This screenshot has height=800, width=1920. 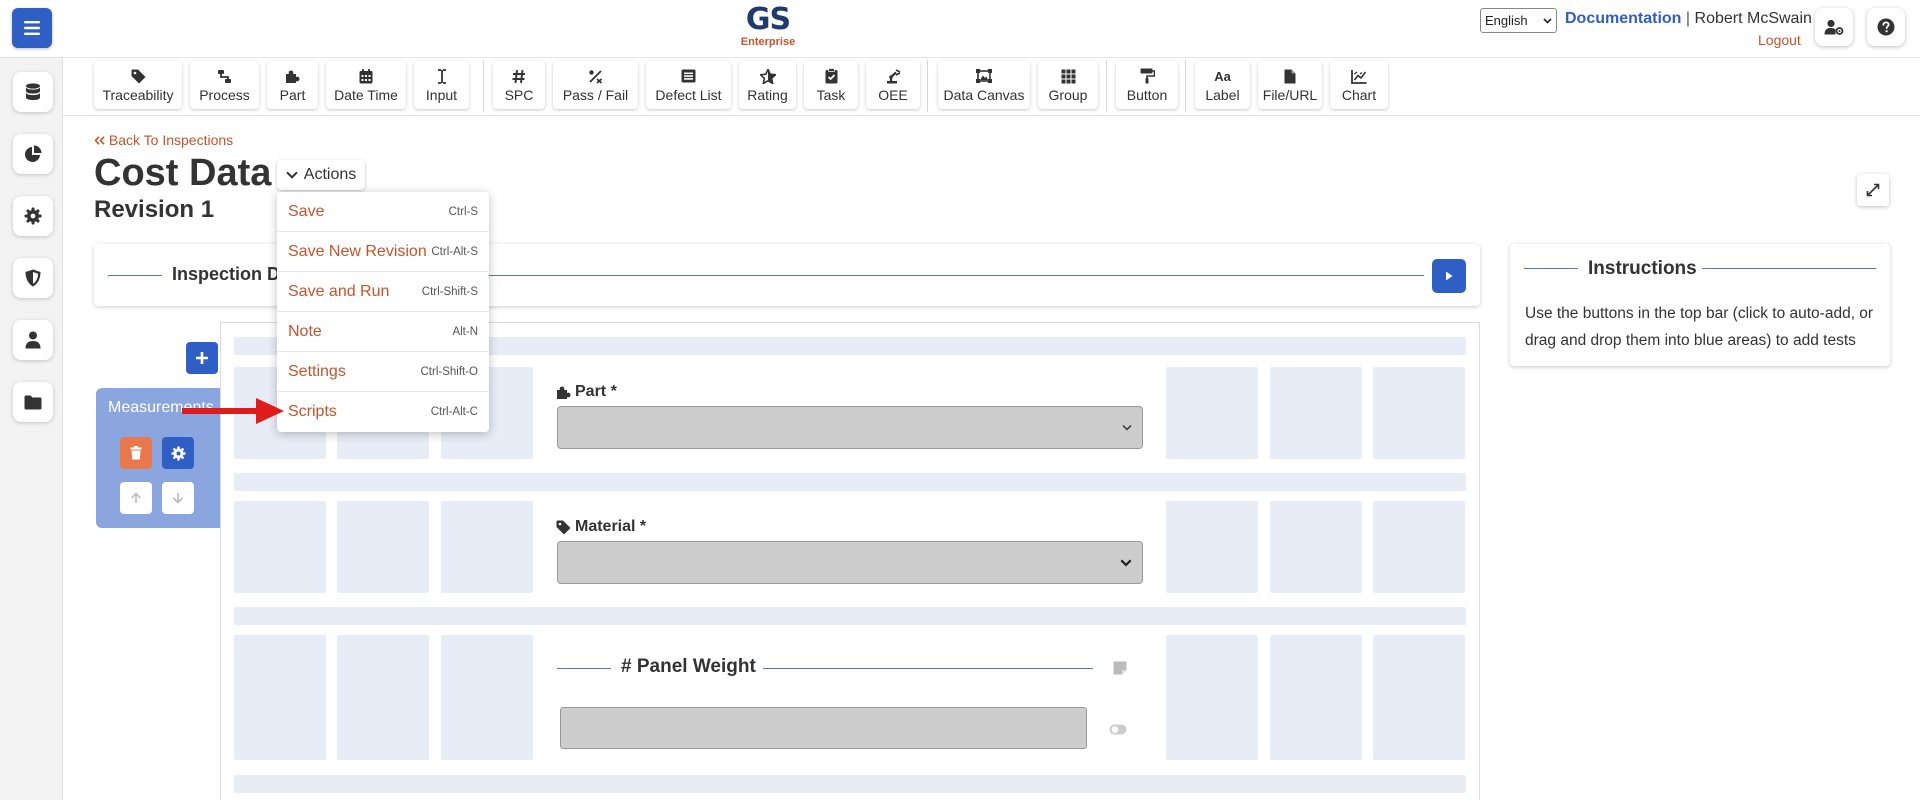 I want to click on pie-chart-icon, so click(x=33, y=153).